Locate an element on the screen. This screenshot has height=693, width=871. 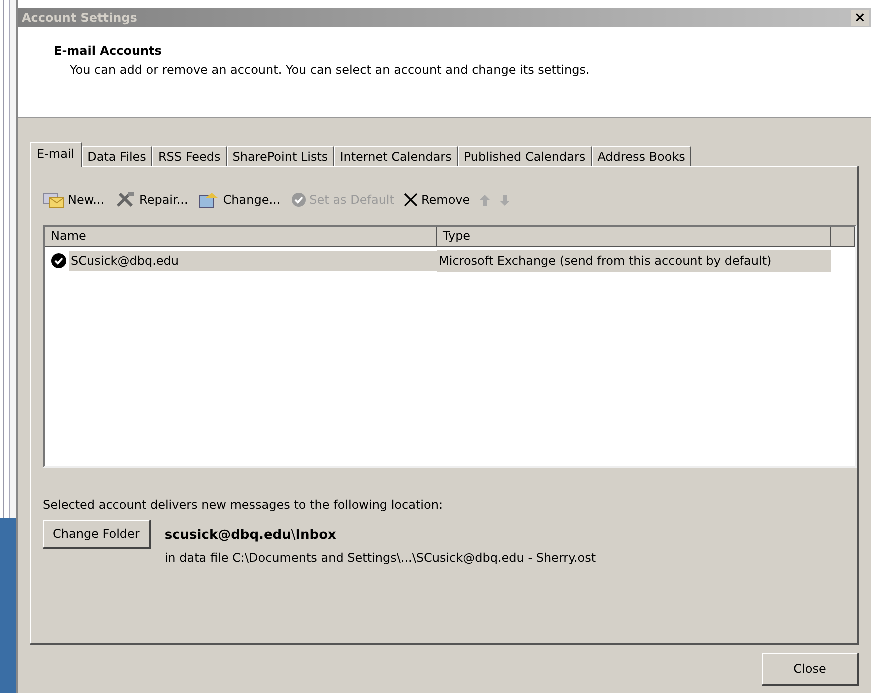
tab: SharePoint Lists is located at coordinates (280, 156).